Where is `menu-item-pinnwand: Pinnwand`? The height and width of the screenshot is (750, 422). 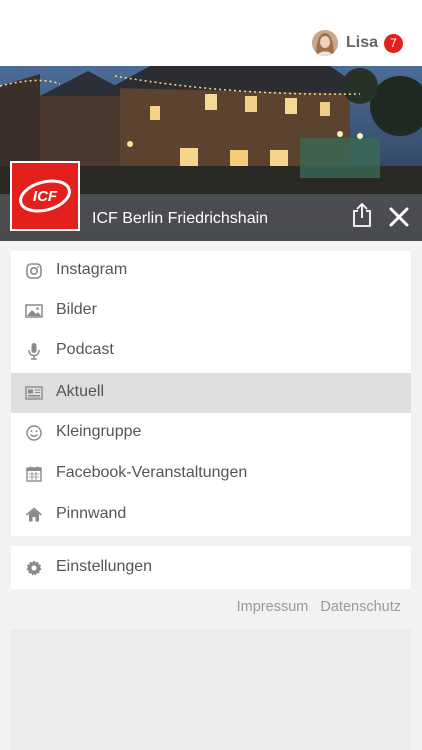 menu-item-pinnwand: Pinnwand is located at coordinates (211, 515).